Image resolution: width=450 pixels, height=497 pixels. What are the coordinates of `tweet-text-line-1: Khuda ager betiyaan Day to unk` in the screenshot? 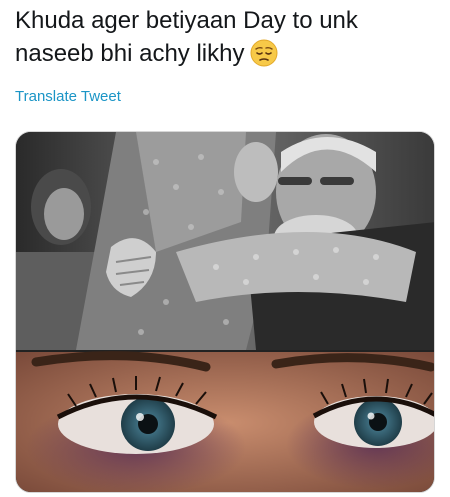 It's located at (186, 20).